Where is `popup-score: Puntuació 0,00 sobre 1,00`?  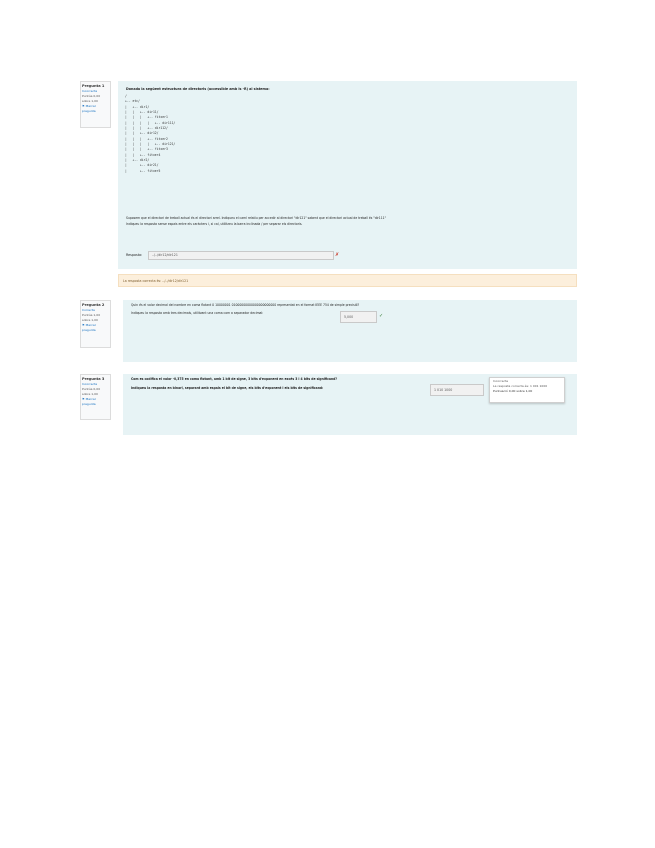 popup-score: Puntuació 0,00 sobre 1,00 is located at coordinates (513, 391).